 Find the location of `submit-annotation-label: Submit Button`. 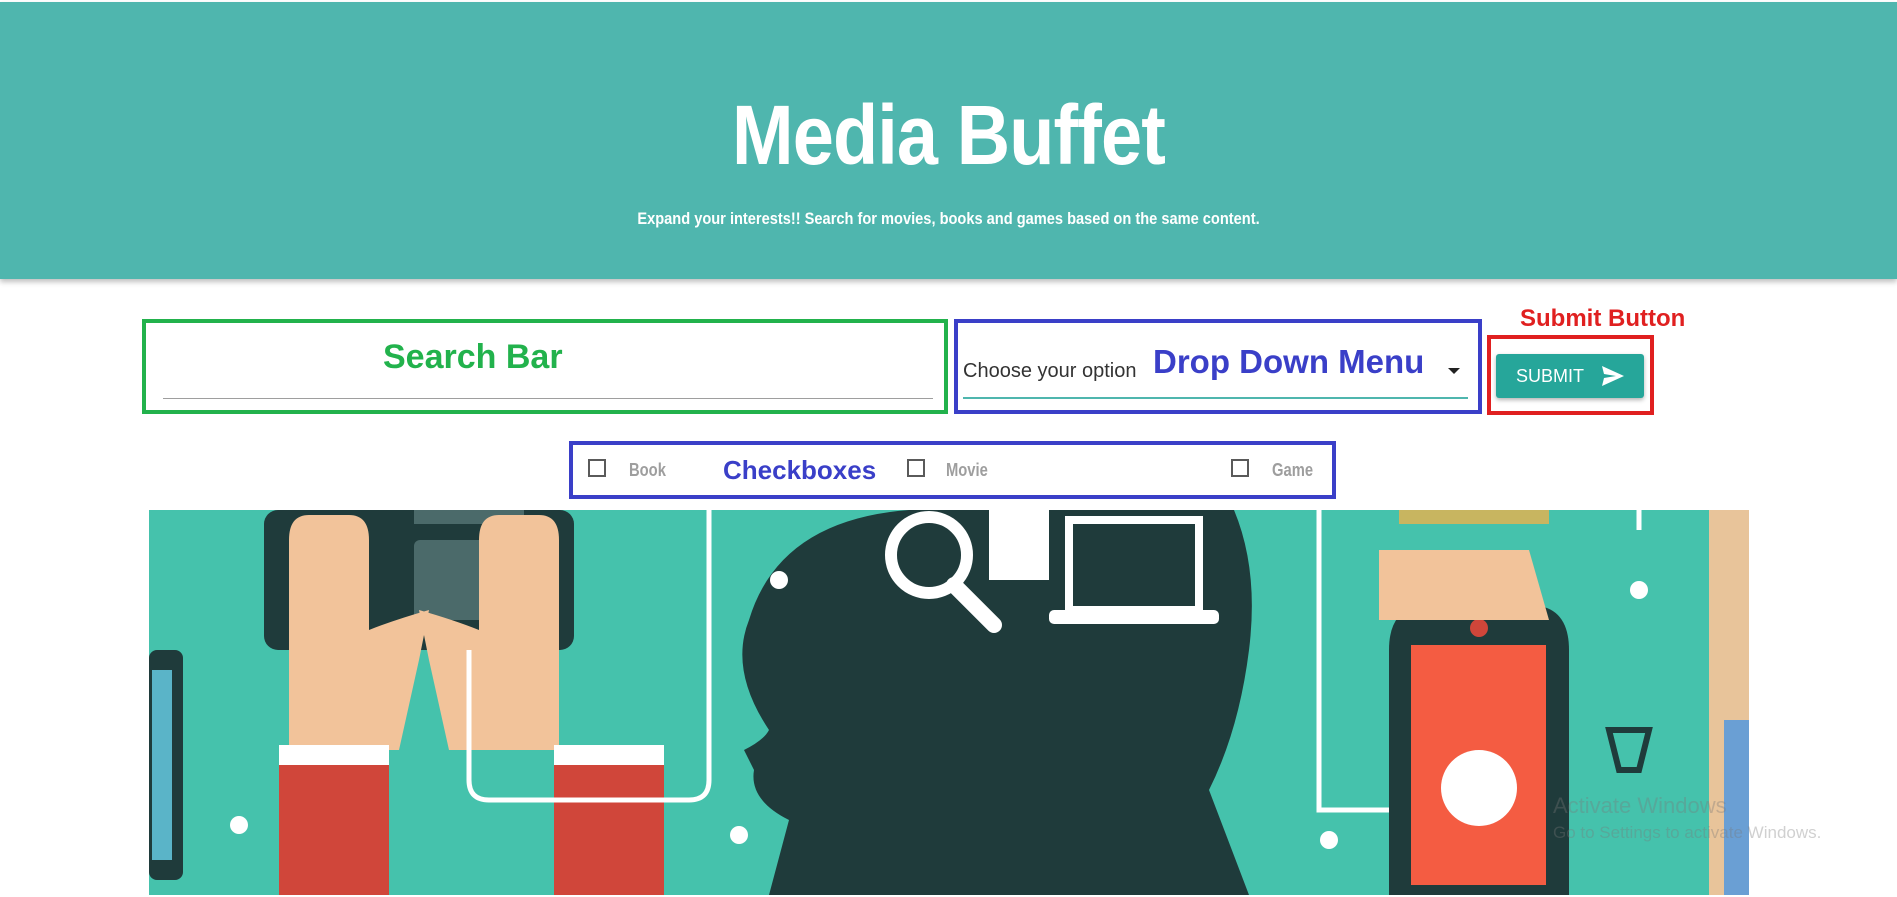

submit-annotation-label: Submit Button is located at coordinates (1603, 318).